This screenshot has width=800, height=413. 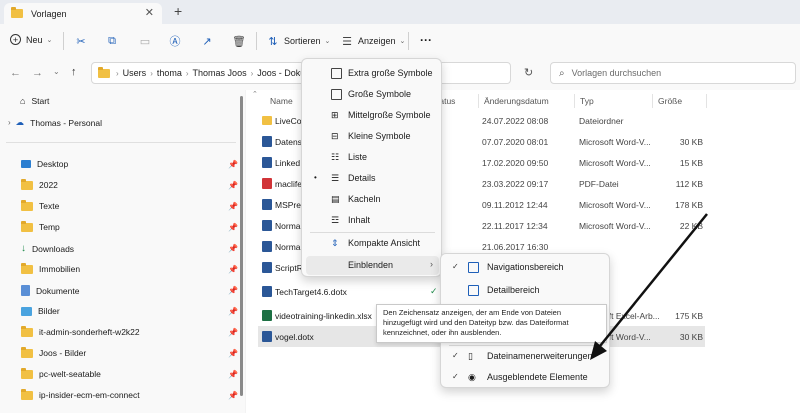 I want to click on arrow-head, so click(x=598, y=350).